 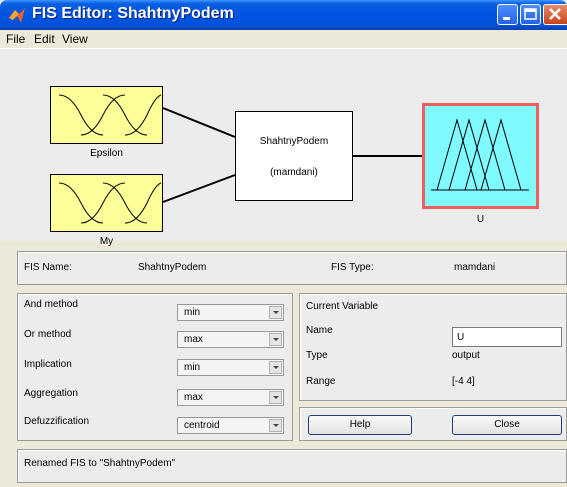 I want to click on or-method-label: Or method, so click(x=48, y=334).